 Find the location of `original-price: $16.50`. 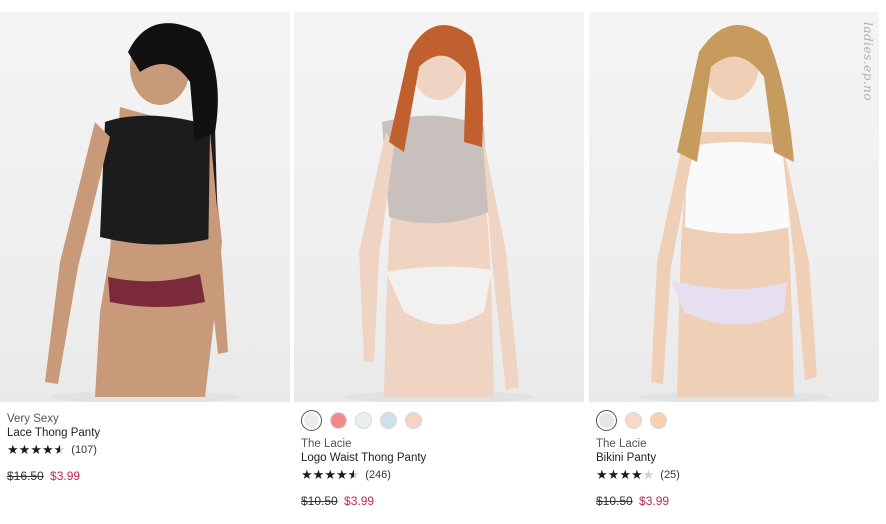

original-price: $16.50 is located at coordinates (25, 476).